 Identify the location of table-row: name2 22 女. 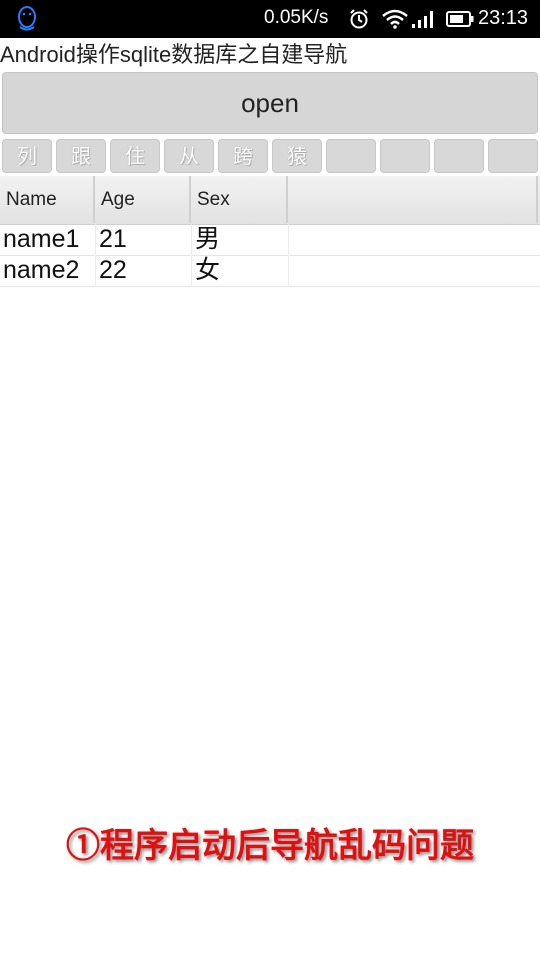
(270, 271).